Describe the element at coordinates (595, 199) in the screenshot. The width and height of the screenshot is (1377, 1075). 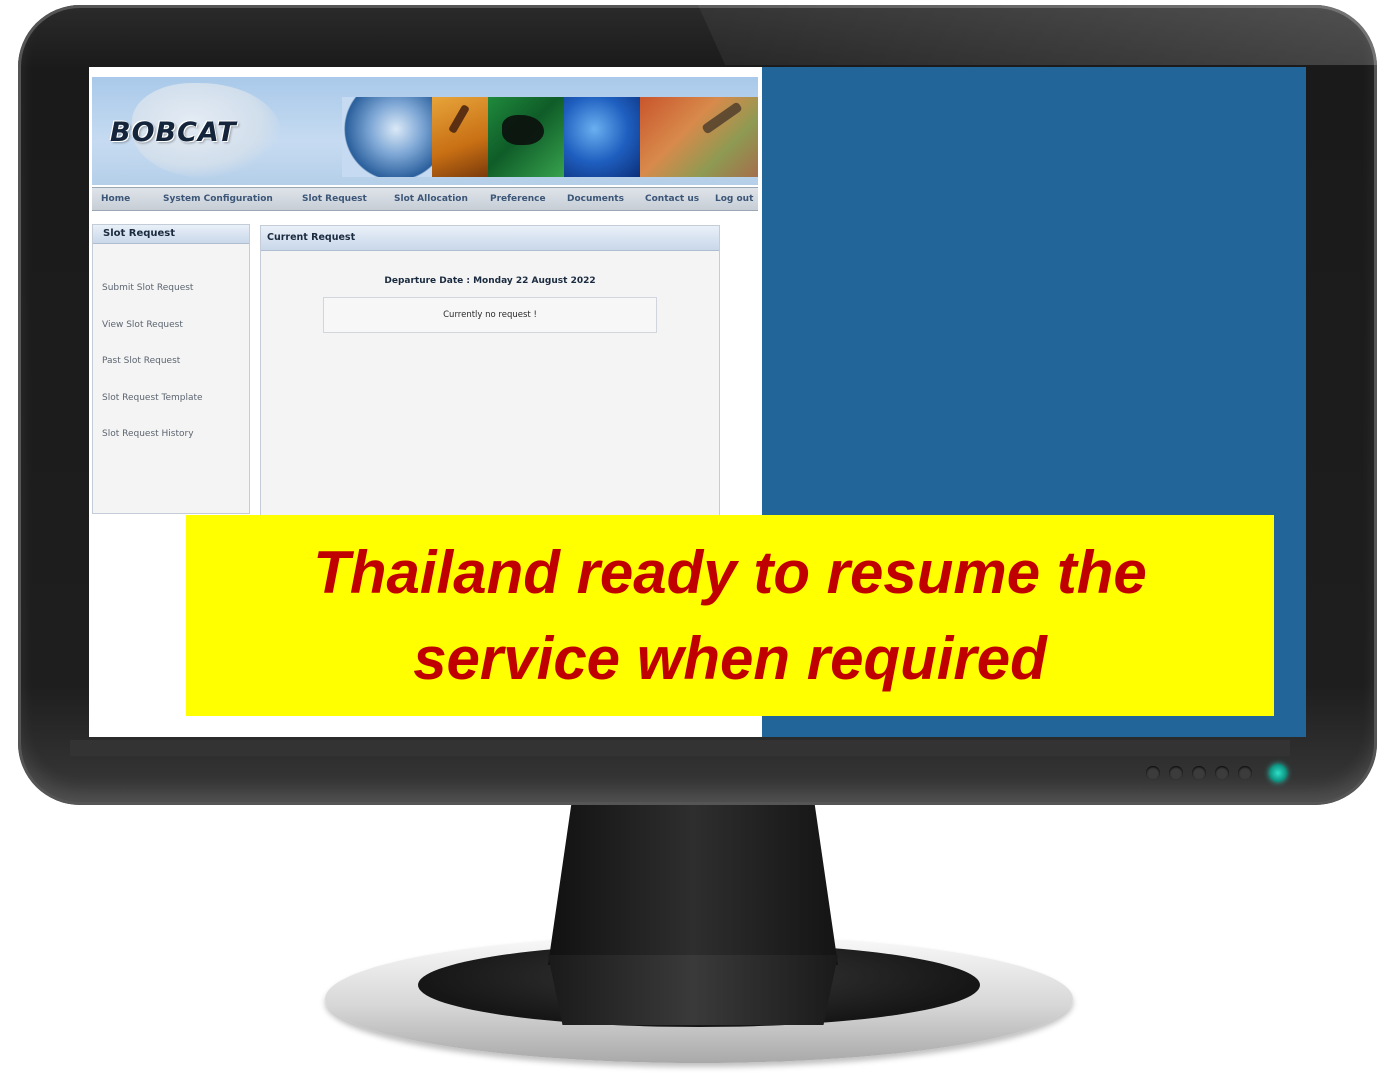
I see `nav-documents: Documents` at that location.